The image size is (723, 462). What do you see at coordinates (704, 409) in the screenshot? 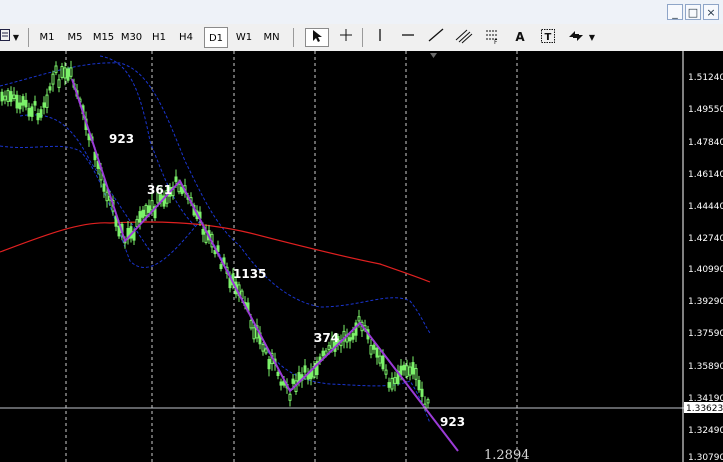
I see `svg-text: 1.33623` at bounding box center [704, 409].